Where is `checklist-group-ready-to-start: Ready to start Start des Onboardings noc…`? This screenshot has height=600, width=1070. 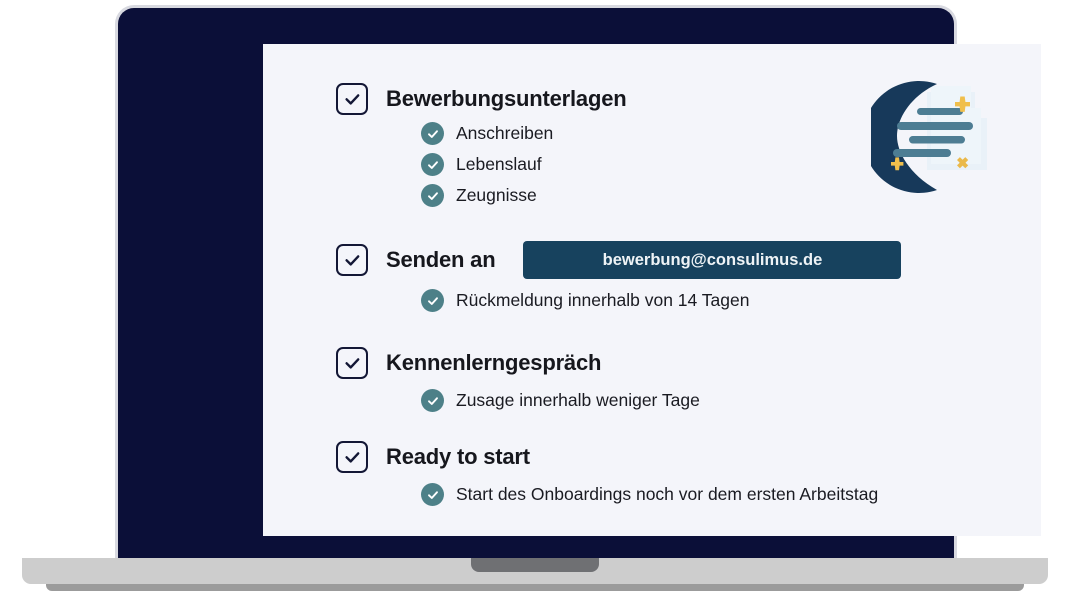 checklist-group-ready-to-start: Ready to start Start des Onboardings noc… is located at coordinates (652, 474).